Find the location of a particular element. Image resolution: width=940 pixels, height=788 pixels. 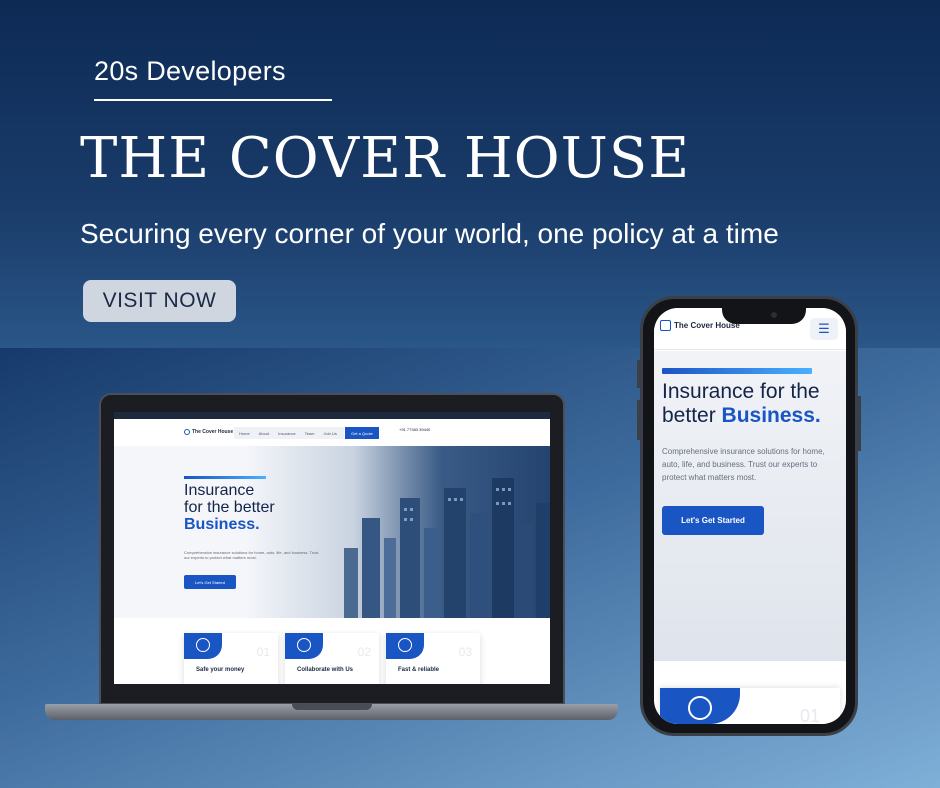

phone-headline-line1: Insurance for the is located at coordinates (741, 391).